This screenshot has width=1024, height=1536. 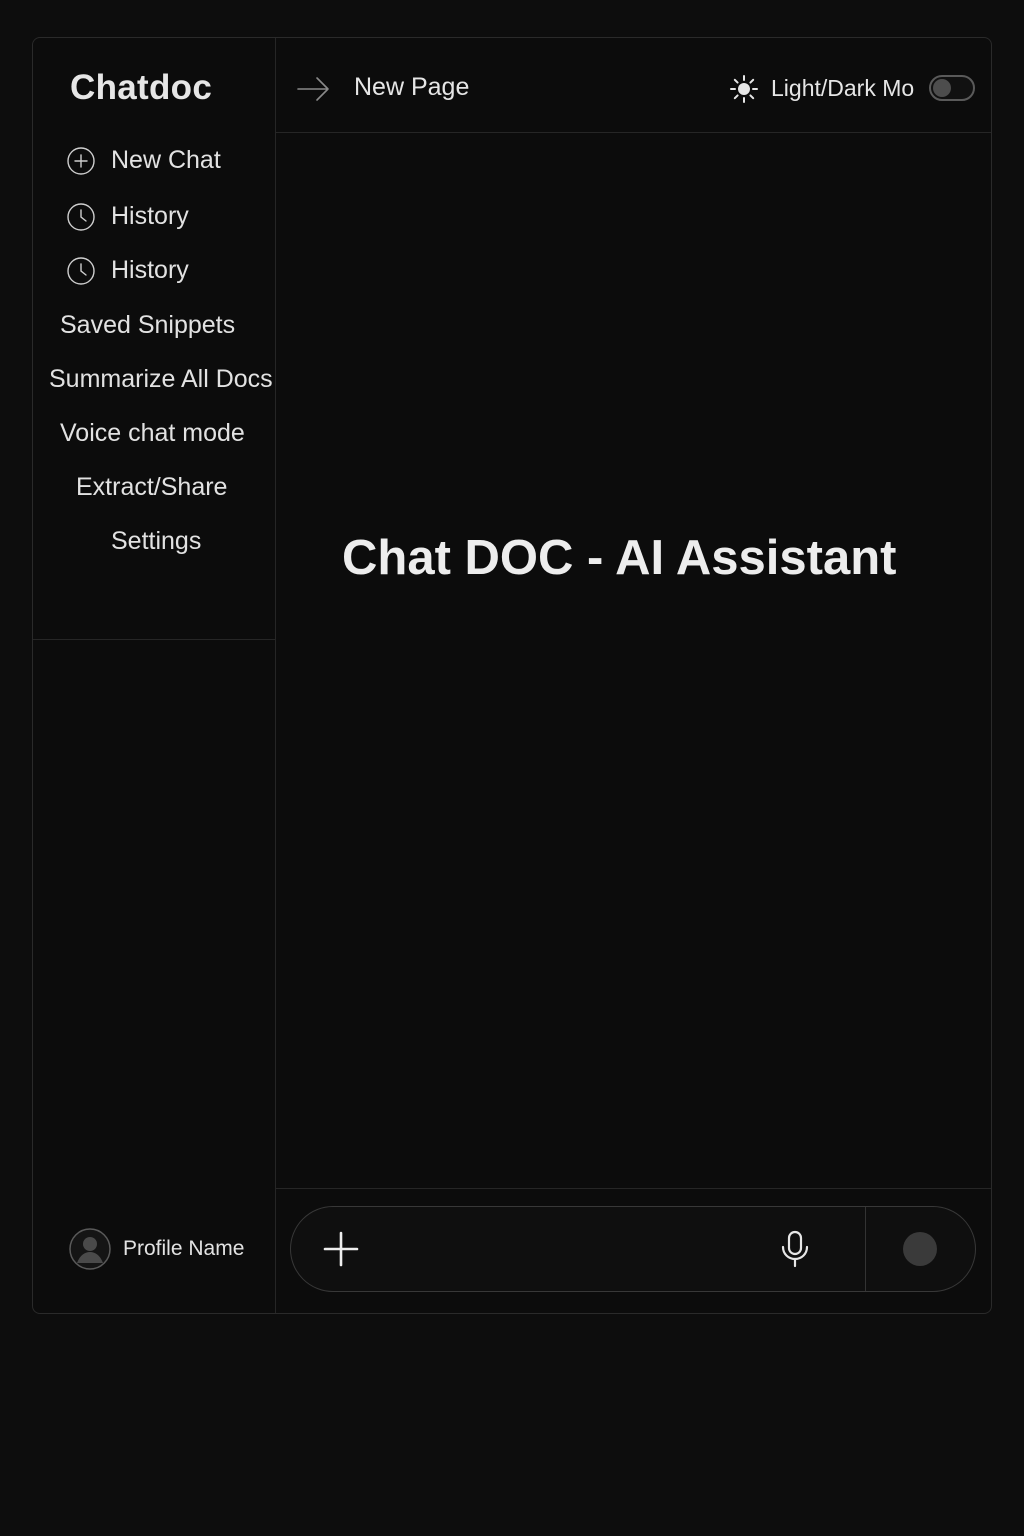 I want to click on sidebar-item-label: Summarize All Docs, so click(x=161, y=379).